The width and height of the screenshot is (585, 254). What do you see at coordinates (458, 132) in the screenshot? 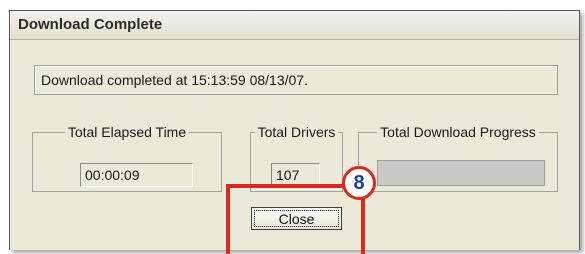
I see `download-progress-label: Total Download Progress` at bounding box center [458, 132].